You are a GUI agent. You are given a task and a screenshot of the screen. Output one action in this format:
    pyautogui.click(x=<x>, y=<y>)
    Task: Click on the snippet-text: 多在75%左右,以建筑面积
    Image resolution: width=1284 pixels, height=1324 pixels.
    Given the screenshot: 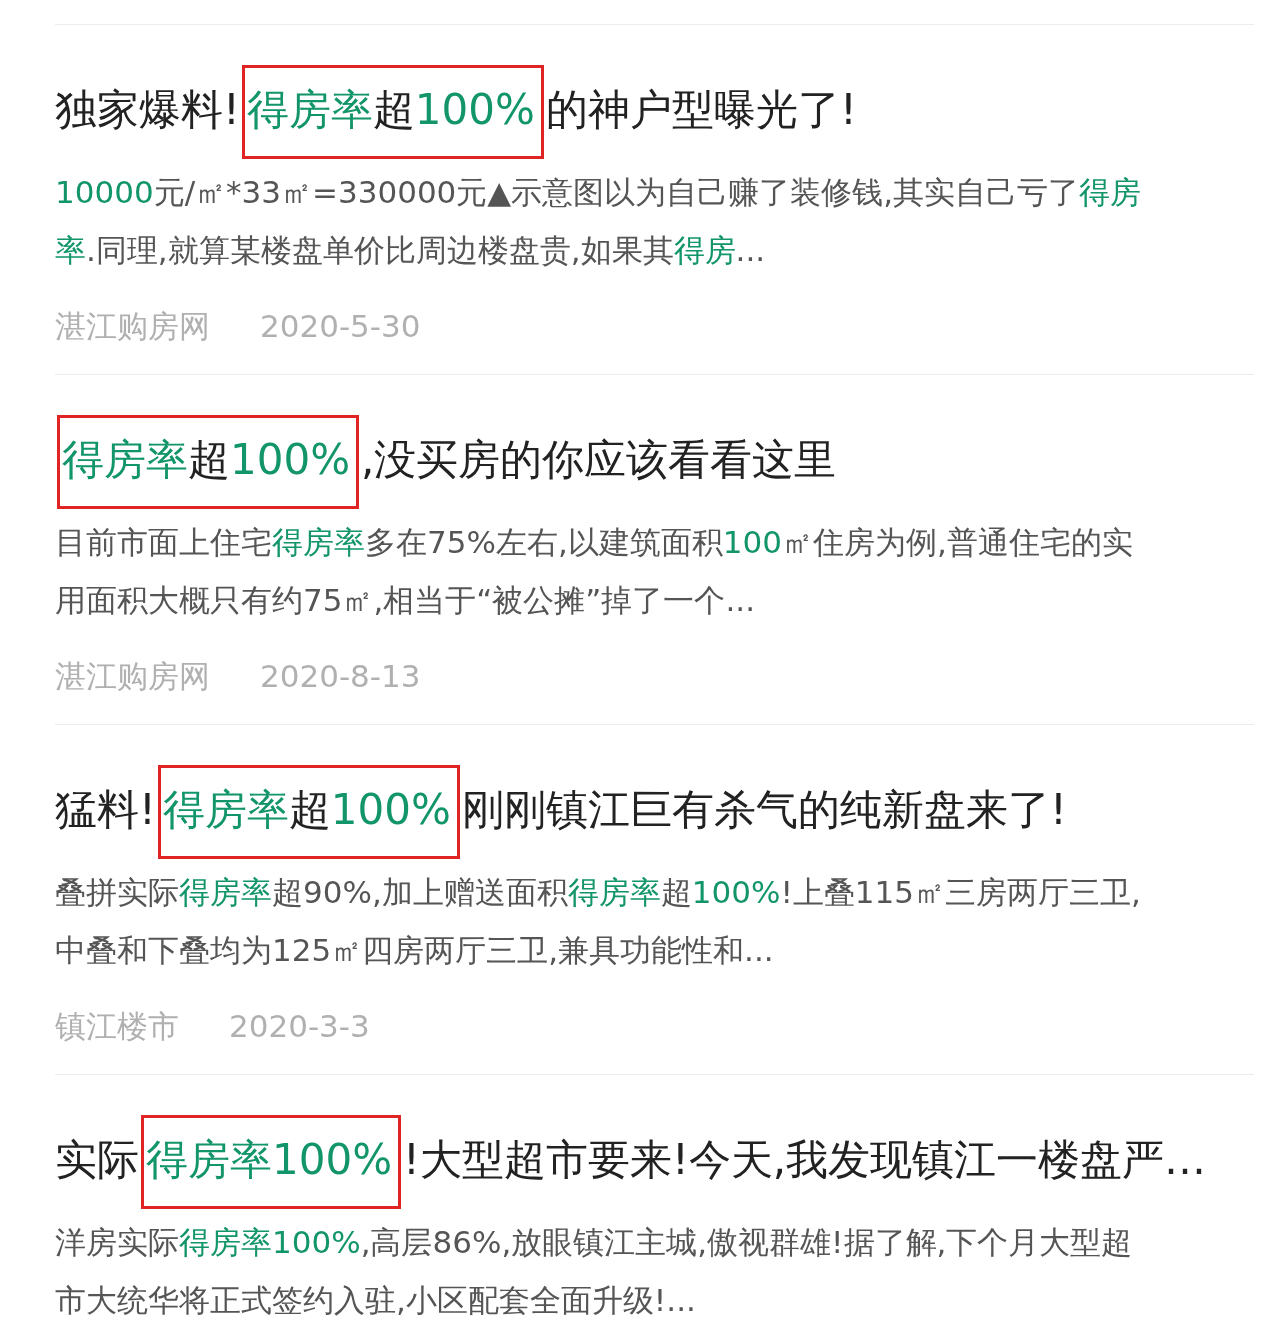 What is the action you would take?
    pyautogui.click(x=544, y=542)
    